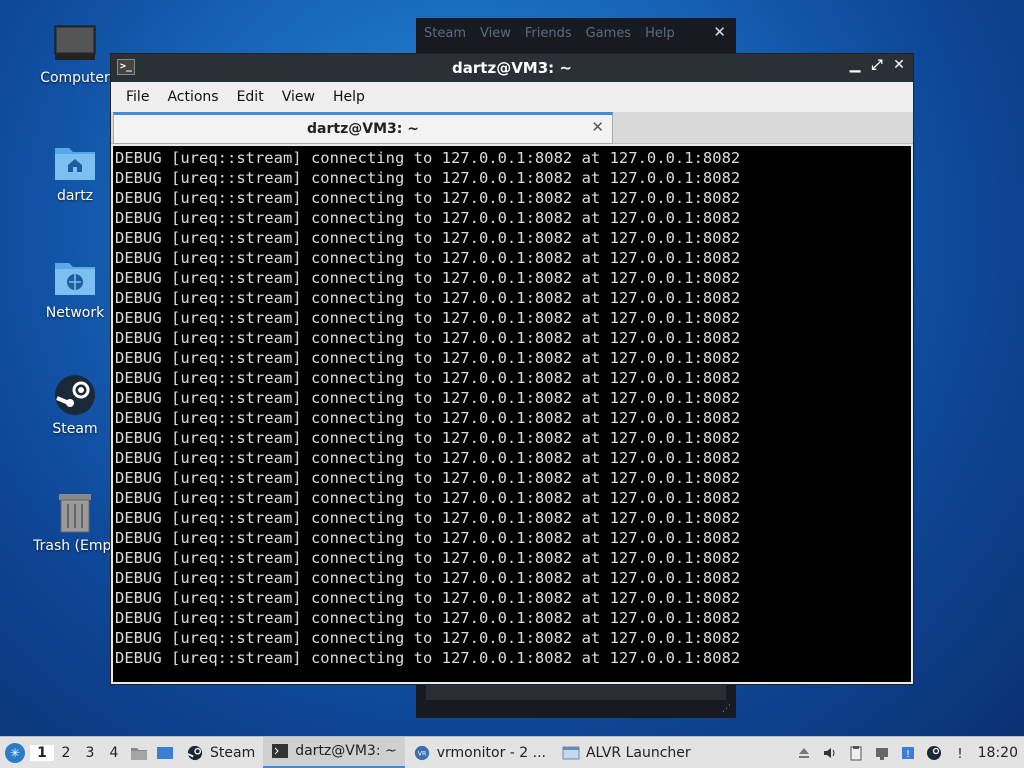 The width and height of the screenshot is (1024, 768). Describe the element at coordinates (346, 751) in the screenshot. I see `task-label: dartz@VM3: ~` at that location.